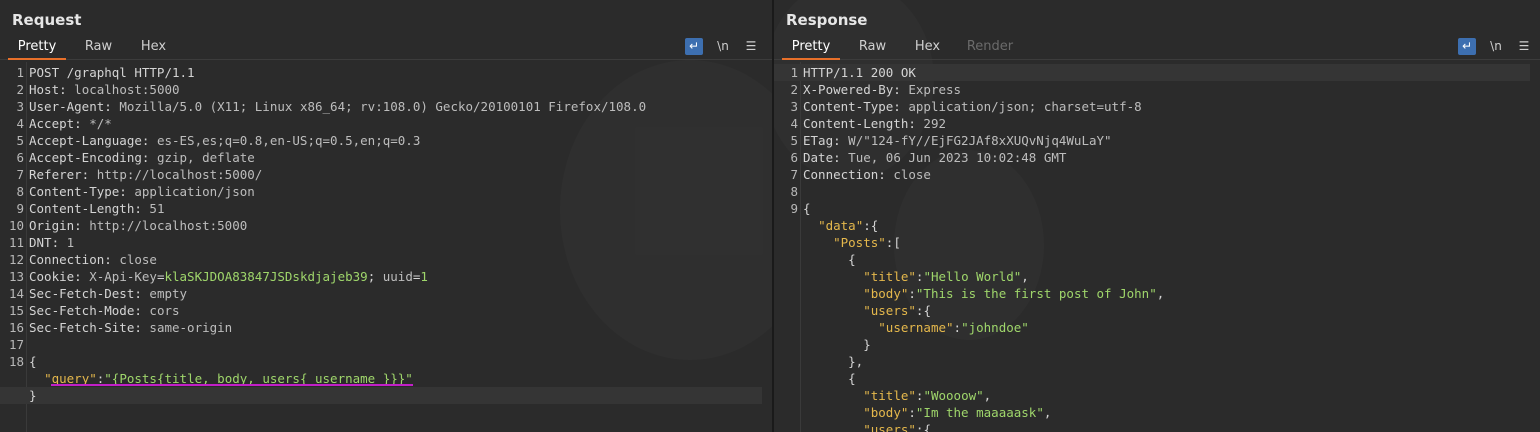 This screenshot has height=432, width=1540. Describe the element at coordinates (123, 89) in the screenshot. I see `header-value: localhost:5000` at that location.